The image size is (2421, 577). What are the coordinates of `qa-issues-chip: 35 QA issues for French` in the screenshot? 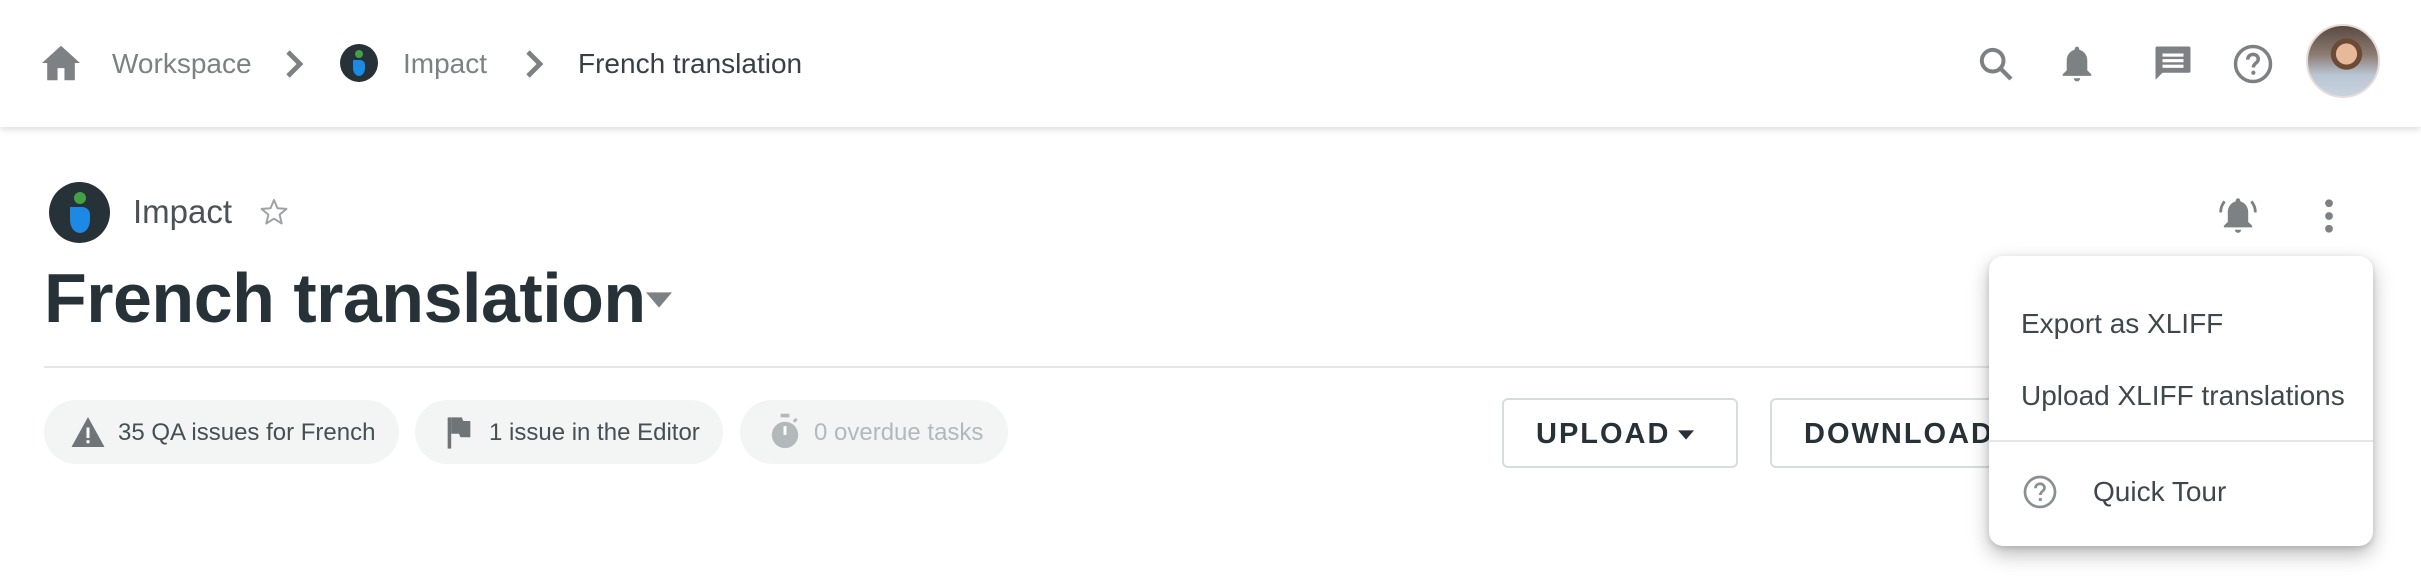 It's located at (221, 432).